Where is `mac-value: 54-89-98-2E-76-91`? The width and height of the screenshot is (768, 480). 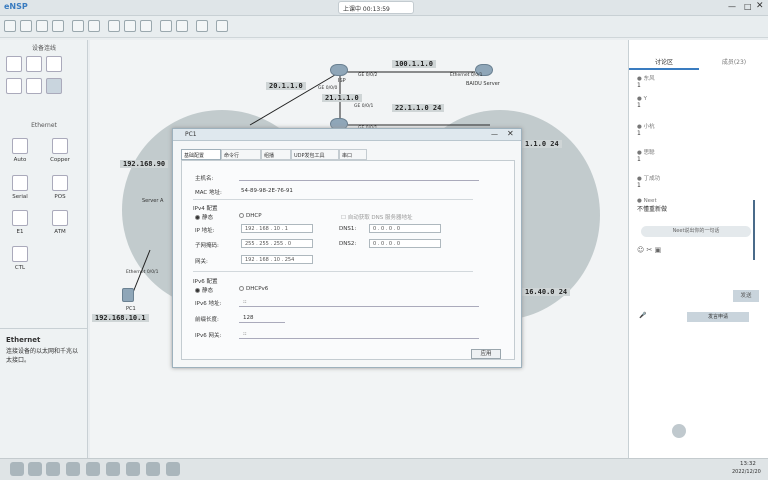 mac-value: 54-89-98-2E-76-91 is located at coordinates (267, 191).